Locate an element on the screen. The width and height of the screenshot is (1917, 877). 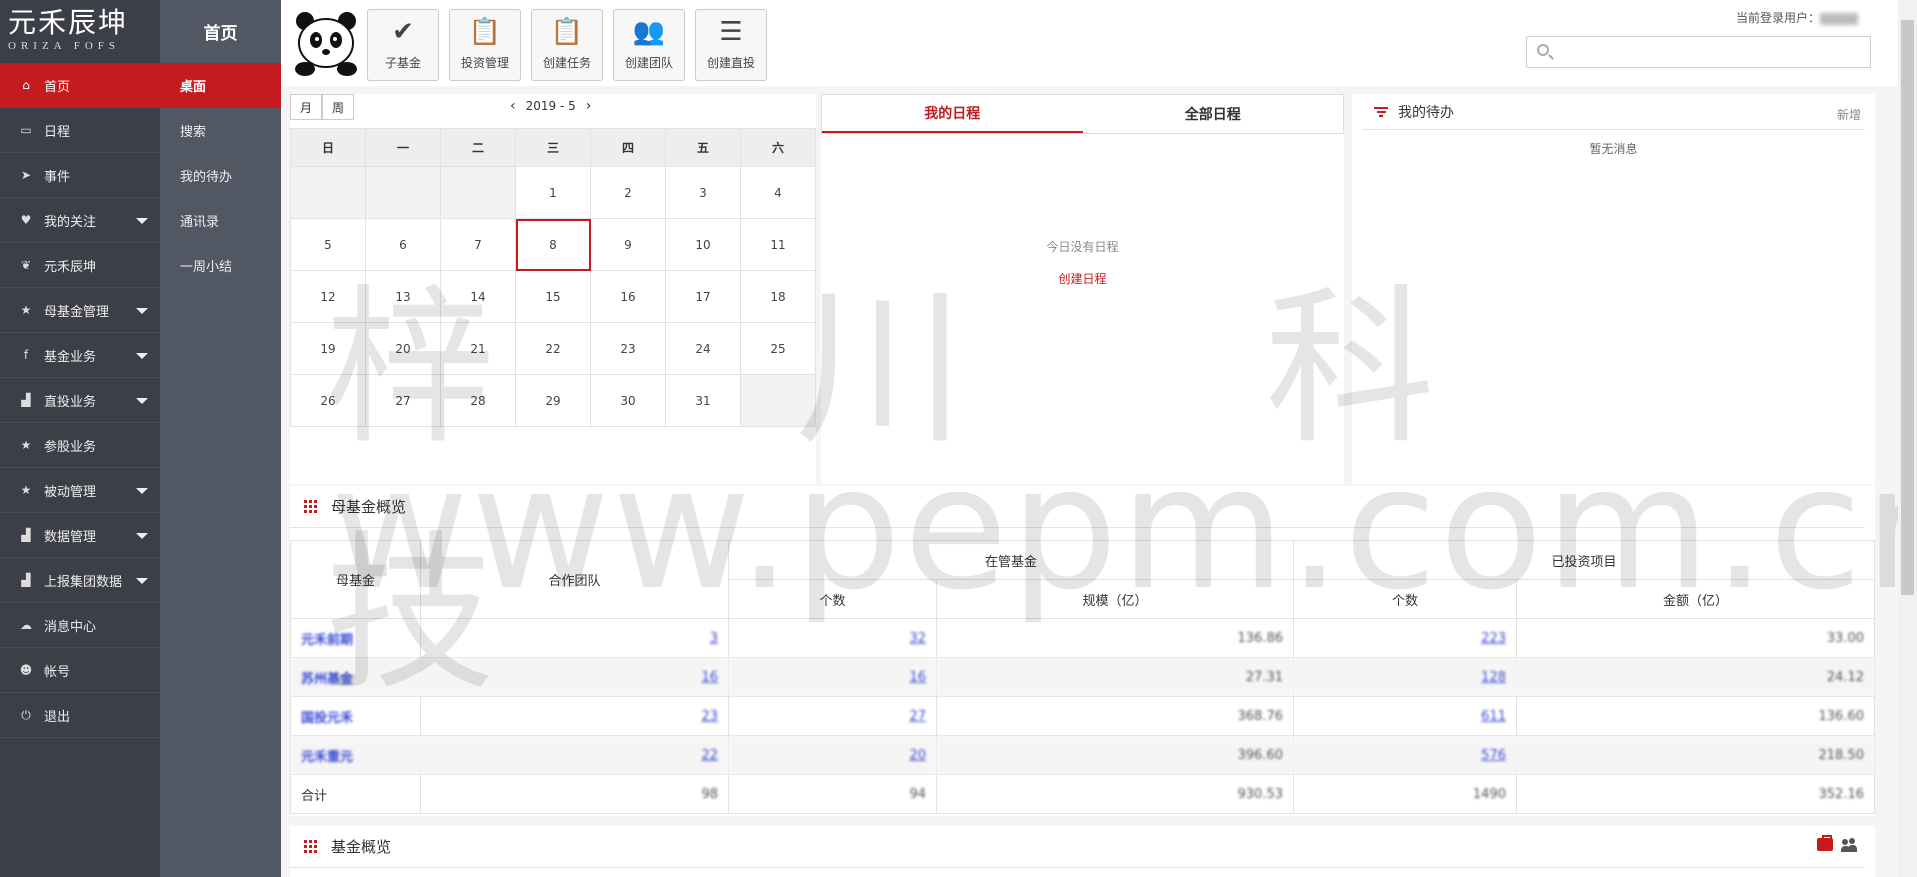
toolbar-button-0: ✔ 子基金 is located at coordinates (403, 45).